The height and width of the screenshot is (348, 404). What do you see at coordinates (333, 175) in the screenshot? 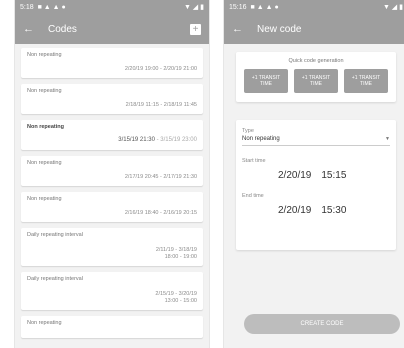
I see `start-time-field: 15:15` at bounding box center [333, 175].